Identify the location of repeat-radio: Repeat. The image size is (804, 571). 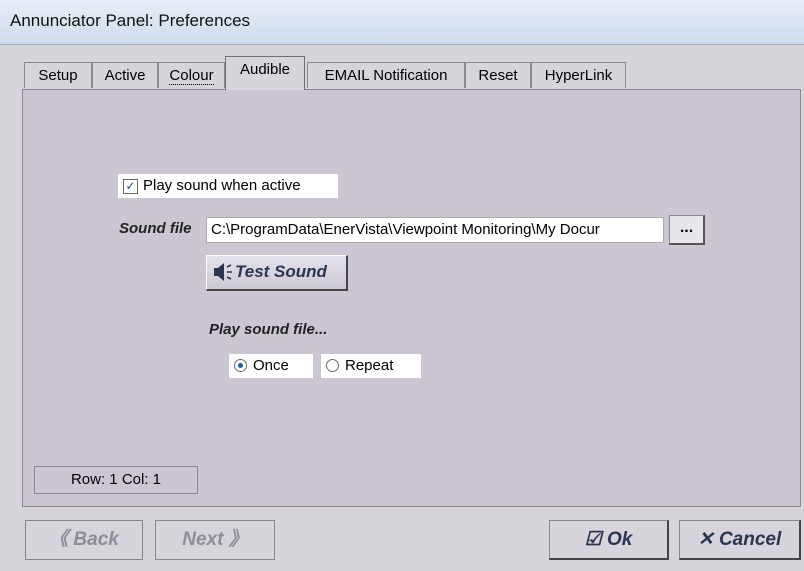
(371, 366).